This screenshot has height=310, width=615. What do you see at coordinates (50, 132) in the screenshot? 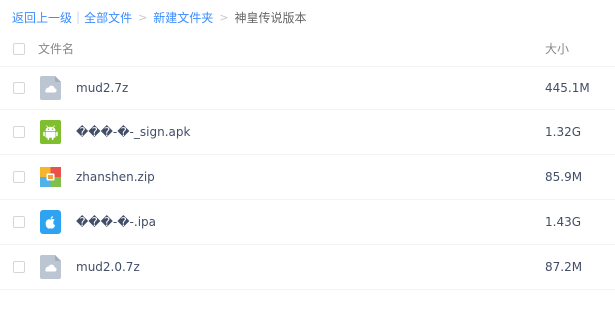
I see `android-icon` at bounding box center [50, 132].